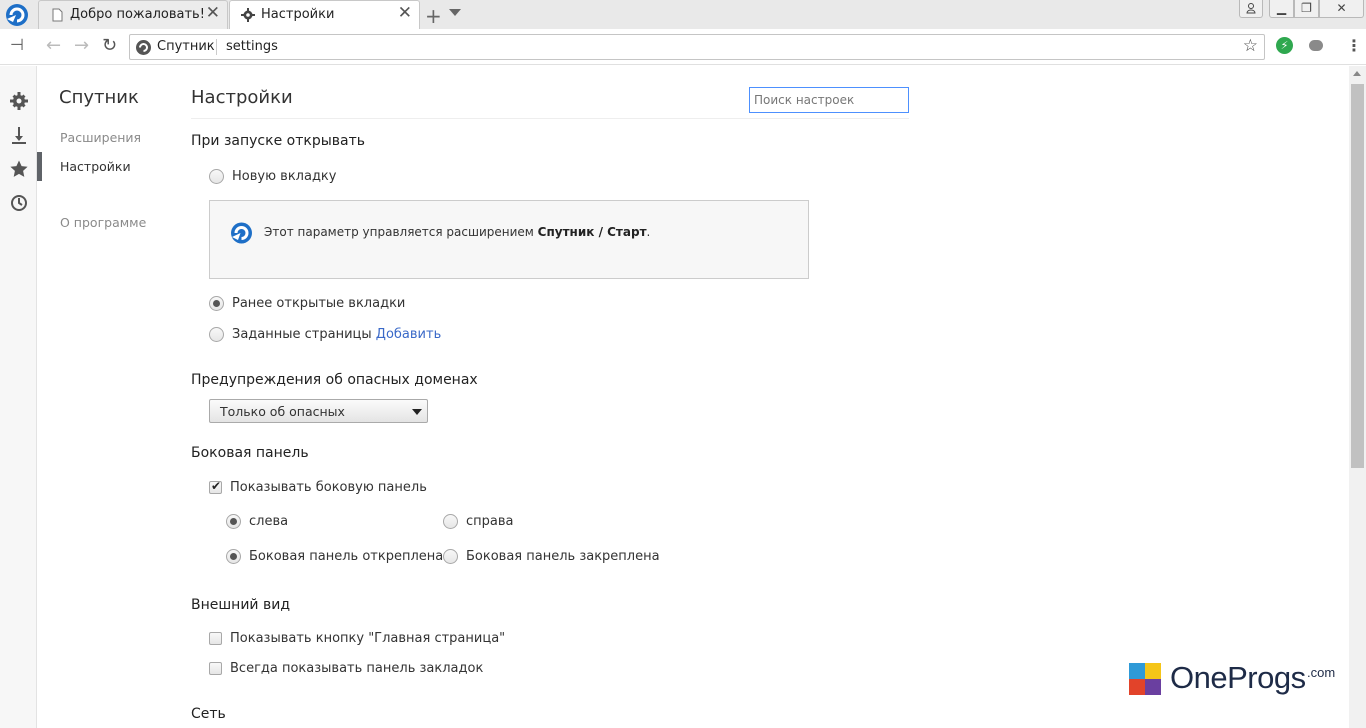 This screenshot has width=1366, height=728. What do you see at coordinates (216, 334) in the screenshot?
I see `radio-specific-pages` at bounding box center [216, 334].